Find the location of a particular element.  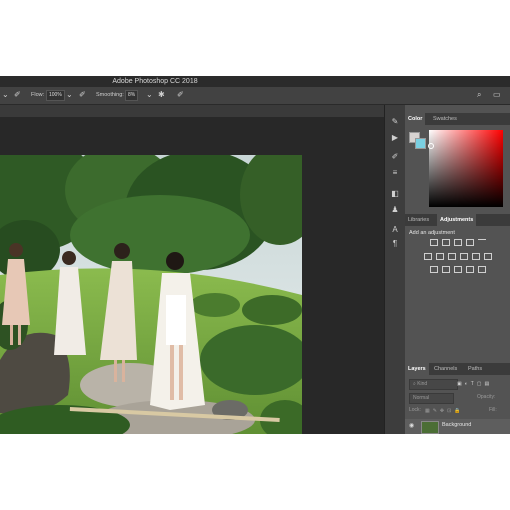

posterize-icon is located at coordinates (446, 269).